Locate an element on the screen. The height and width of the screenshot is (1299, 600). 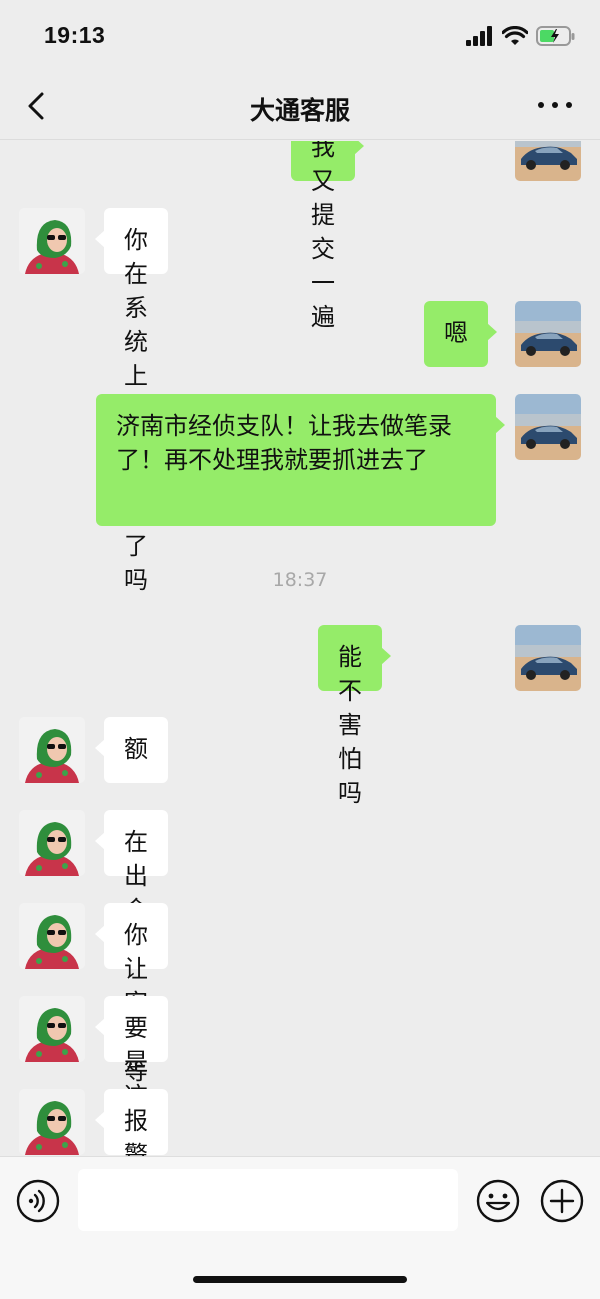
home-indicator is located at coordinates (300, 1279).